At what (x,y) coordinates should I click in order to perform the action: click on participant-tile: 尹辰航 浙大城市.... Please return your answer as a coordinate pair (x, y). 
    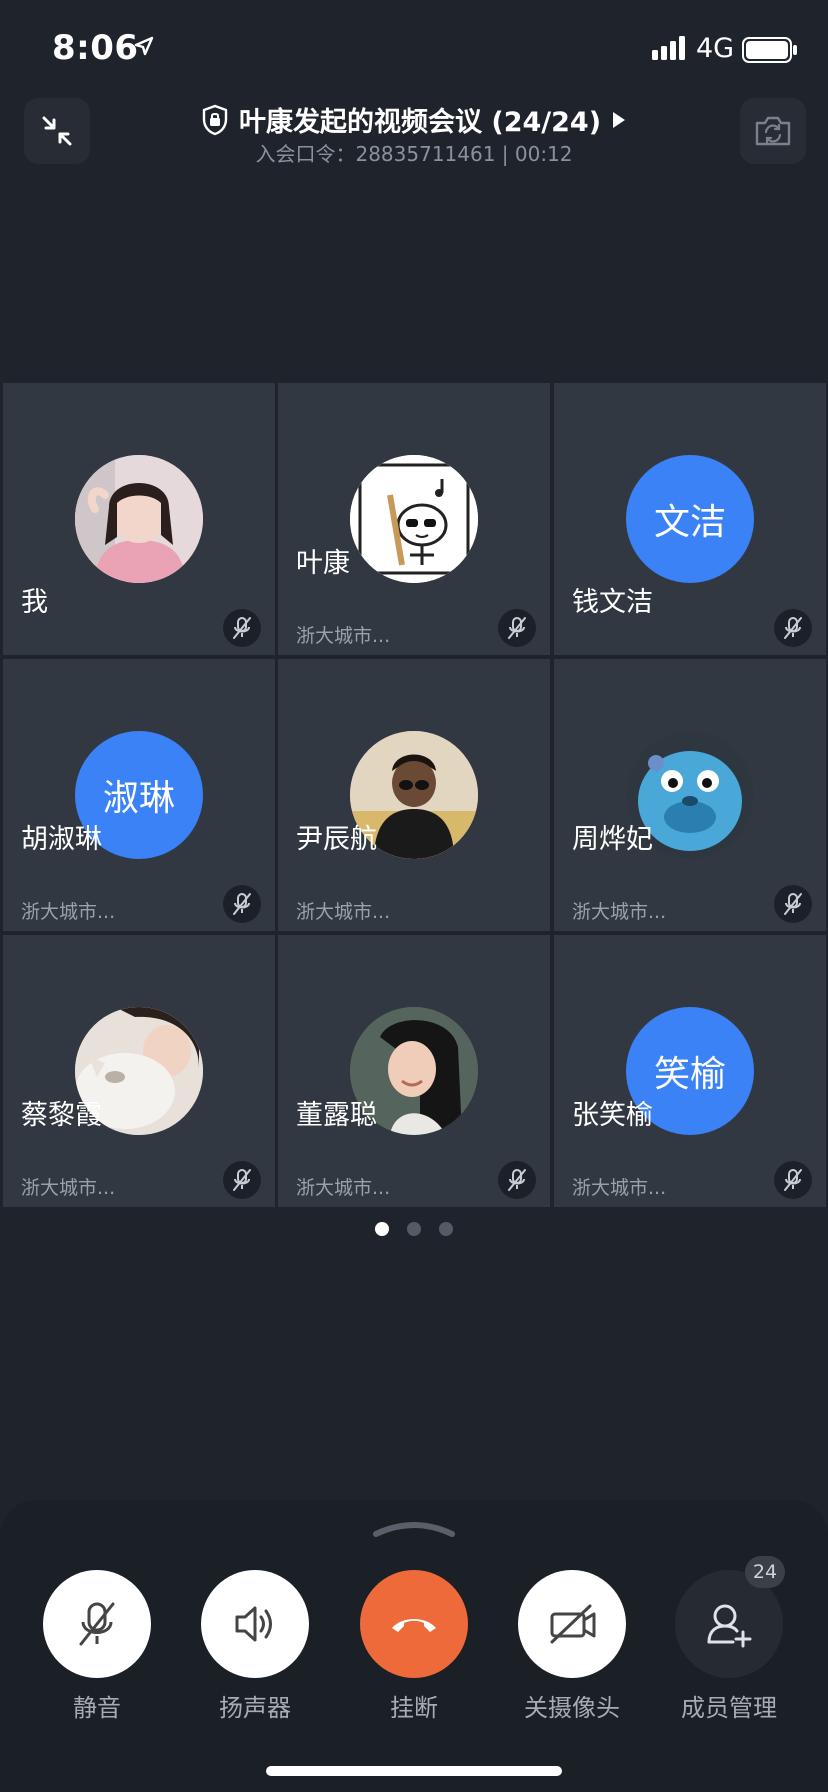
    Looking at the image, I should click on (414, 795).